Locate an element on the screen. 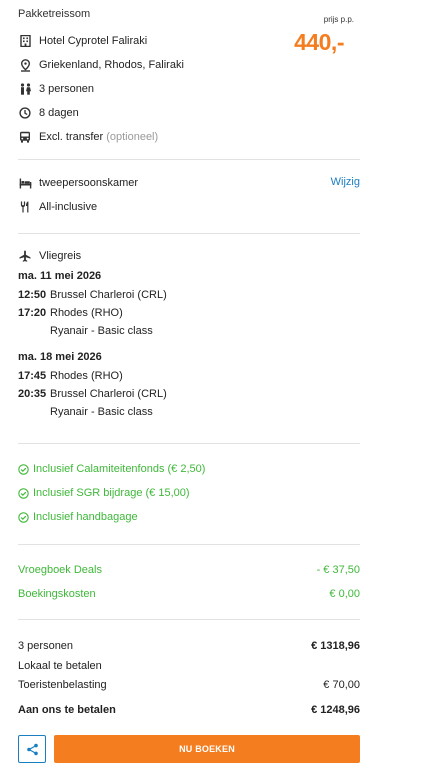 The width and height of the screenshot is (427, 780). transfer-text: Excl. transfer is located at coordinates (71, 137).